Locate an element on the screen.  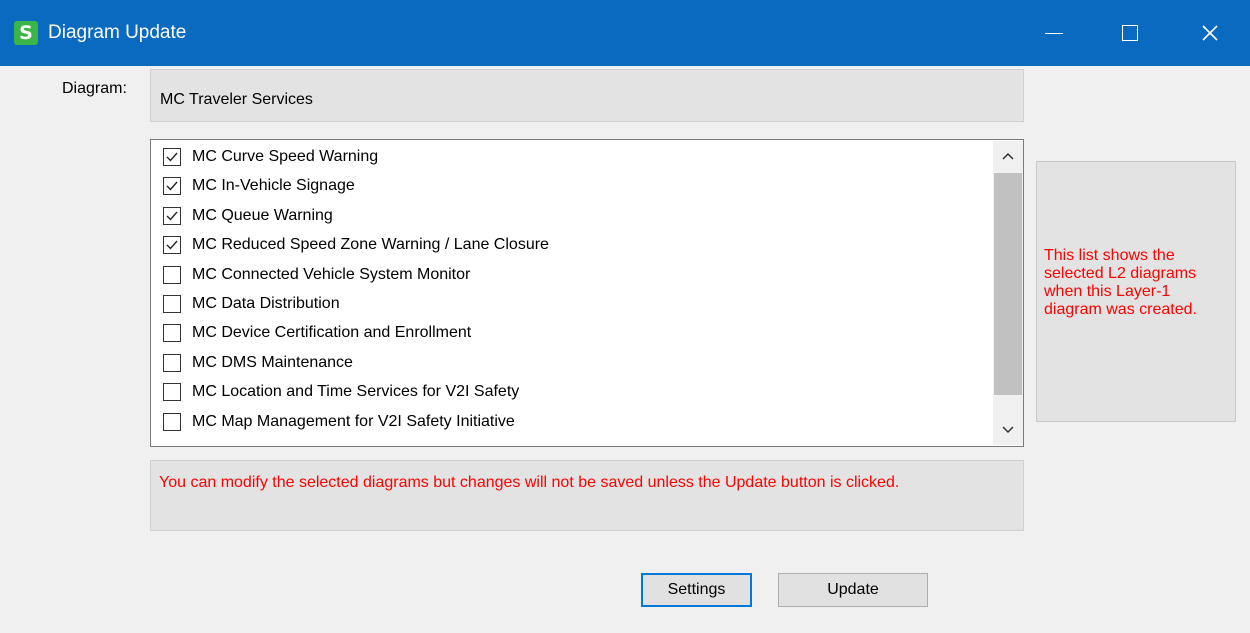
list-item: MC Curve Speed Warning is located at coordinates (270, 157).